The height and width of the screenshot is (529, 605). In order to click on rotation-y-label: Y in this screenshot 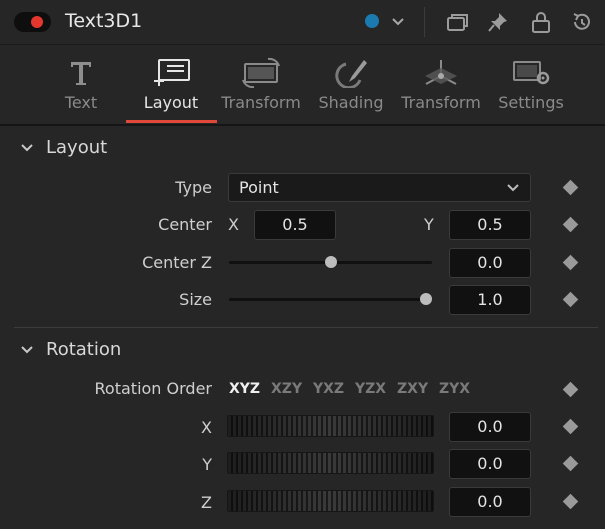, I will do `click(207, 464)`.